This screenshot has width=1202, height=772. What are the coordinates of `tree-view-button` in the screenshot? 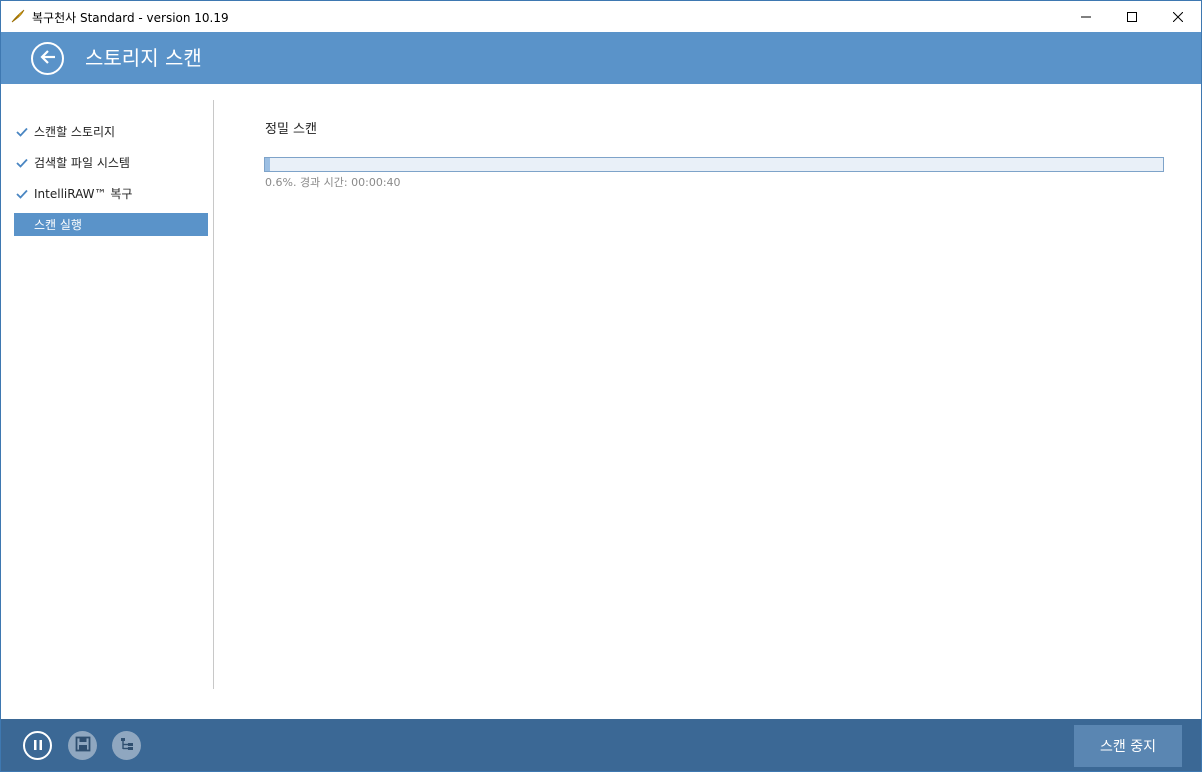 It's located at (126, 745).